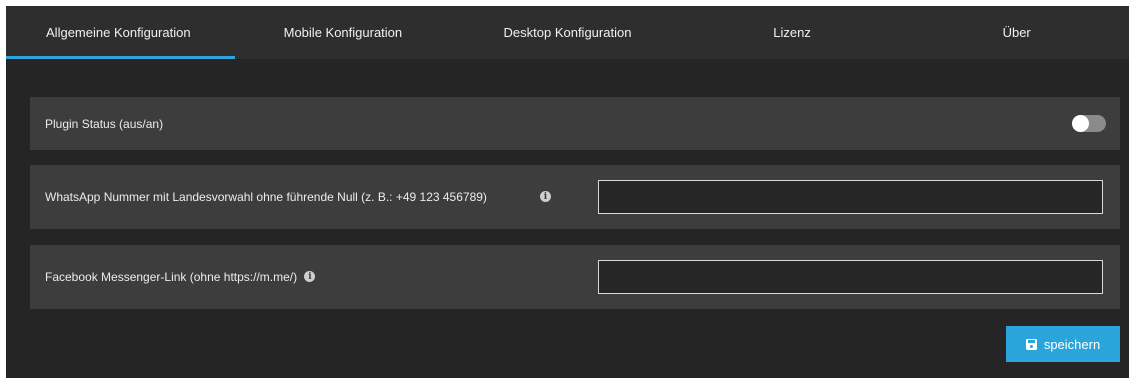 The width and height of the screenshot is (1134, 380). What do you see at coordinates (120, 32) in the screenshot?
I see `tab-allgemeine-konfiguration: Allgemeine Konfiguration` at bounding box center [120, 32].